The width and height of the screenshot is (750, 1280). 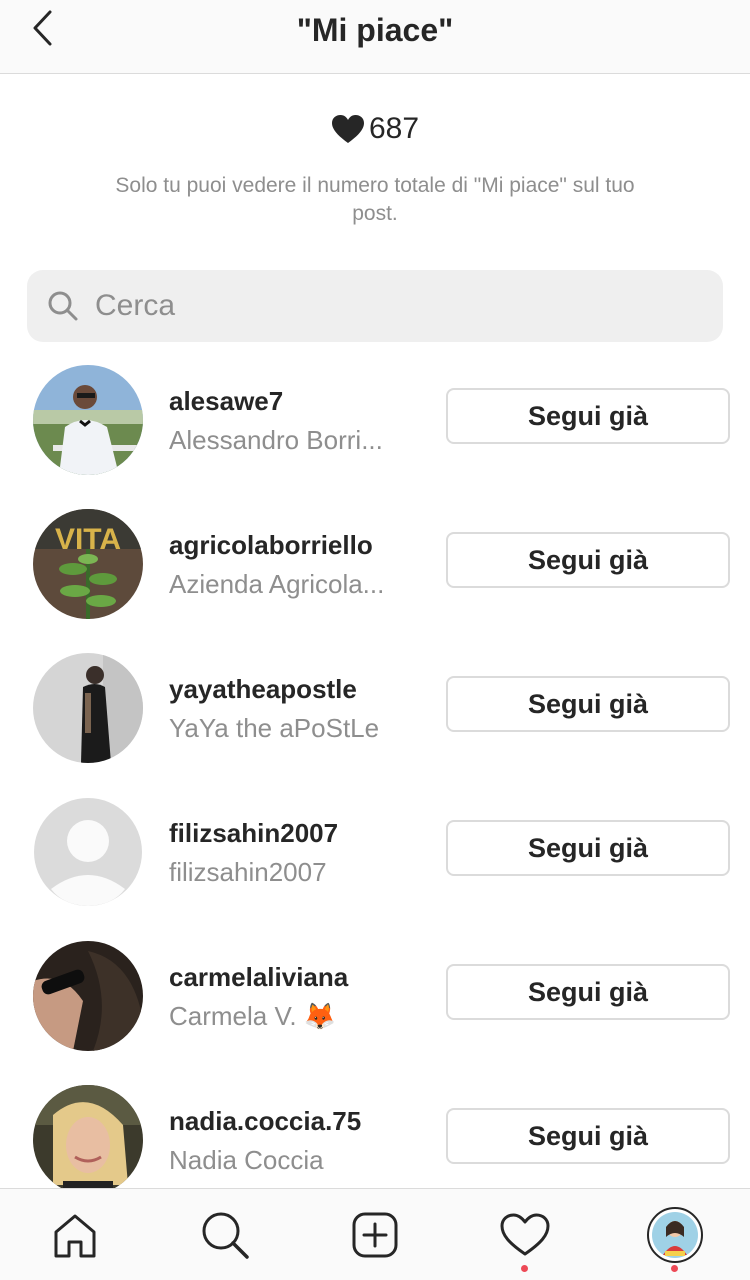 I want to click on tab-new-post, so click(x=375, y=1235).